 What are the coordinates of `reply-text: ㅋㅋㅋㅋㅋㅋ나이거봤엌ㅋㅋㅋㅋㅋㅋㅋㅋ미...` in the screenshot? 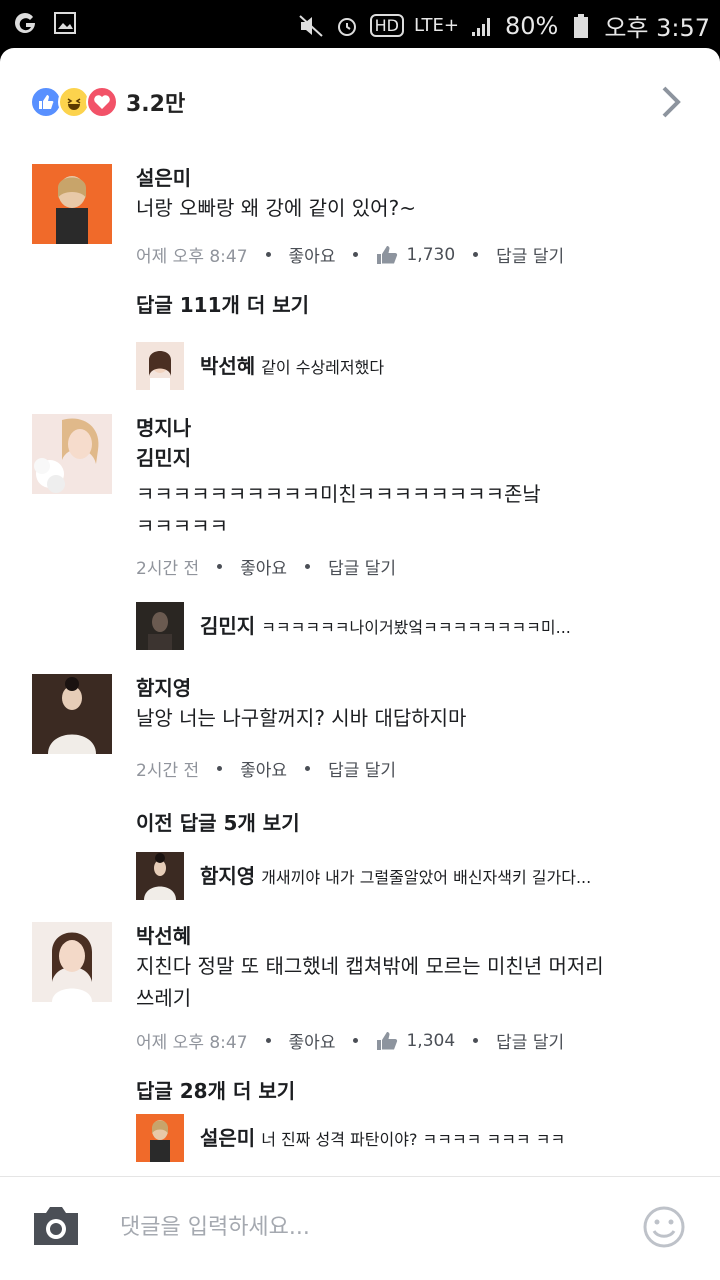 It's located at (416, 627).